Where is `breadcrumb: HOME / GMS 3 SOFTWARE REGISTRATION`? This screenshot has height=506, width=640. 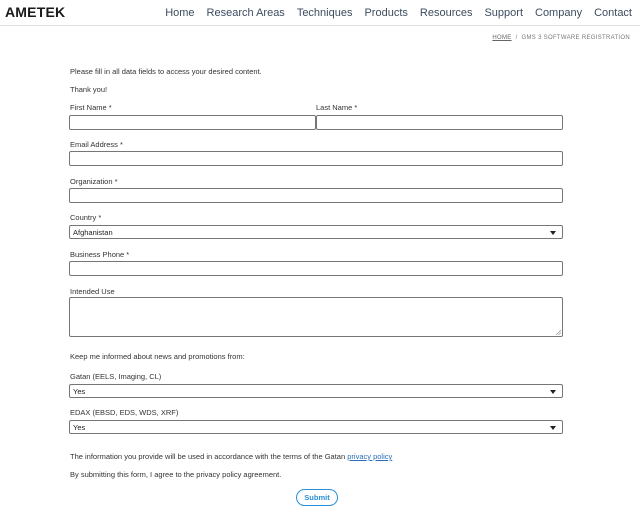
breadcrumb: HOME / GMS 3 SOFTWARE REGISTRATION is located at coordinates (561, 38).